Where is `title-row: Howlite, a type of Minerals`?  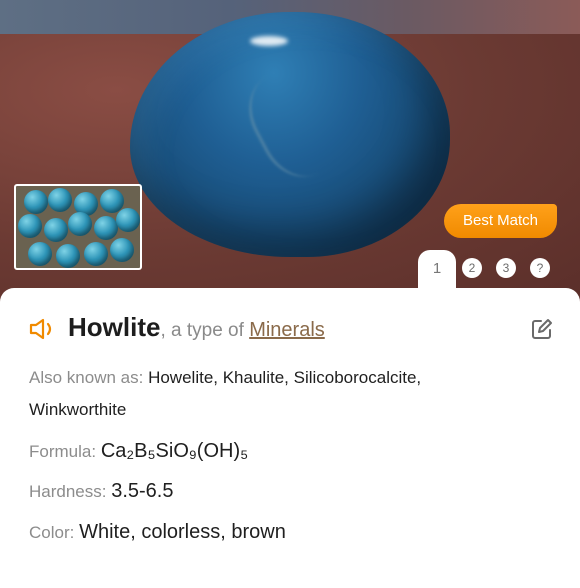
title-row: Howlite, a type of Minerals is located at coordinates (298, 329).